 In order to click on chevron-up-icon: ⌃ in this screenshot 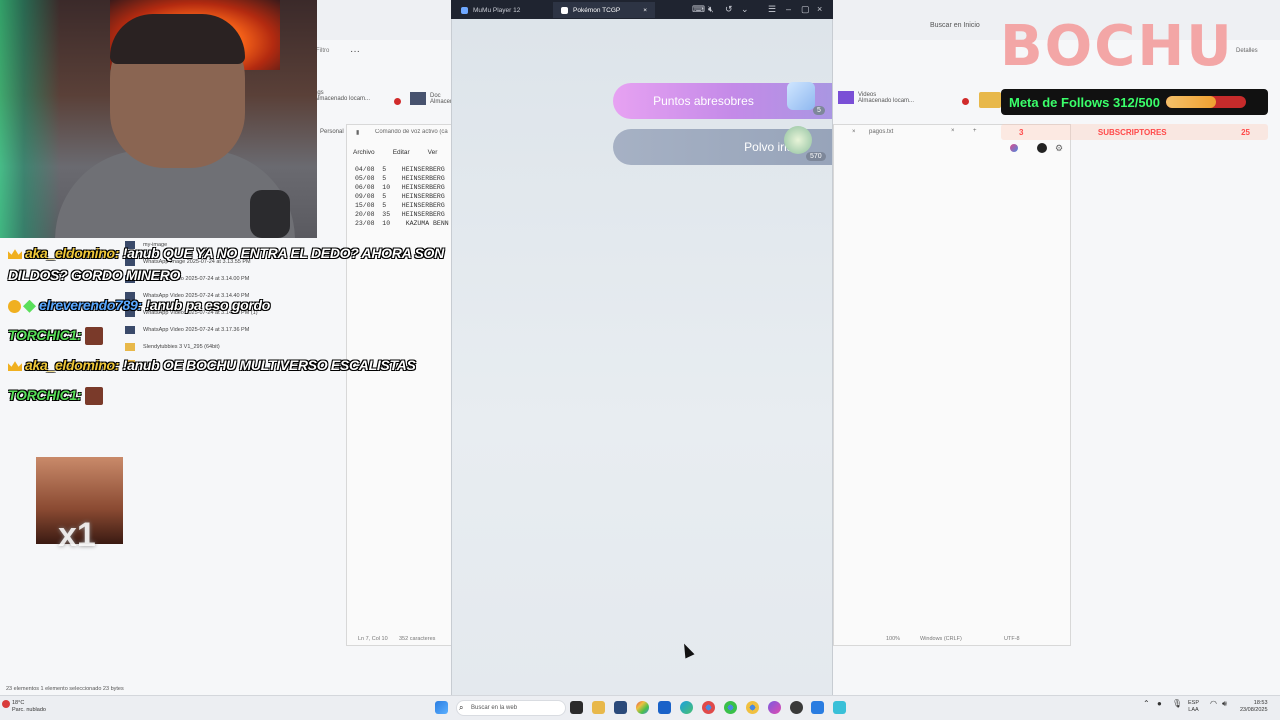, I will do `click(1146, 704)`.